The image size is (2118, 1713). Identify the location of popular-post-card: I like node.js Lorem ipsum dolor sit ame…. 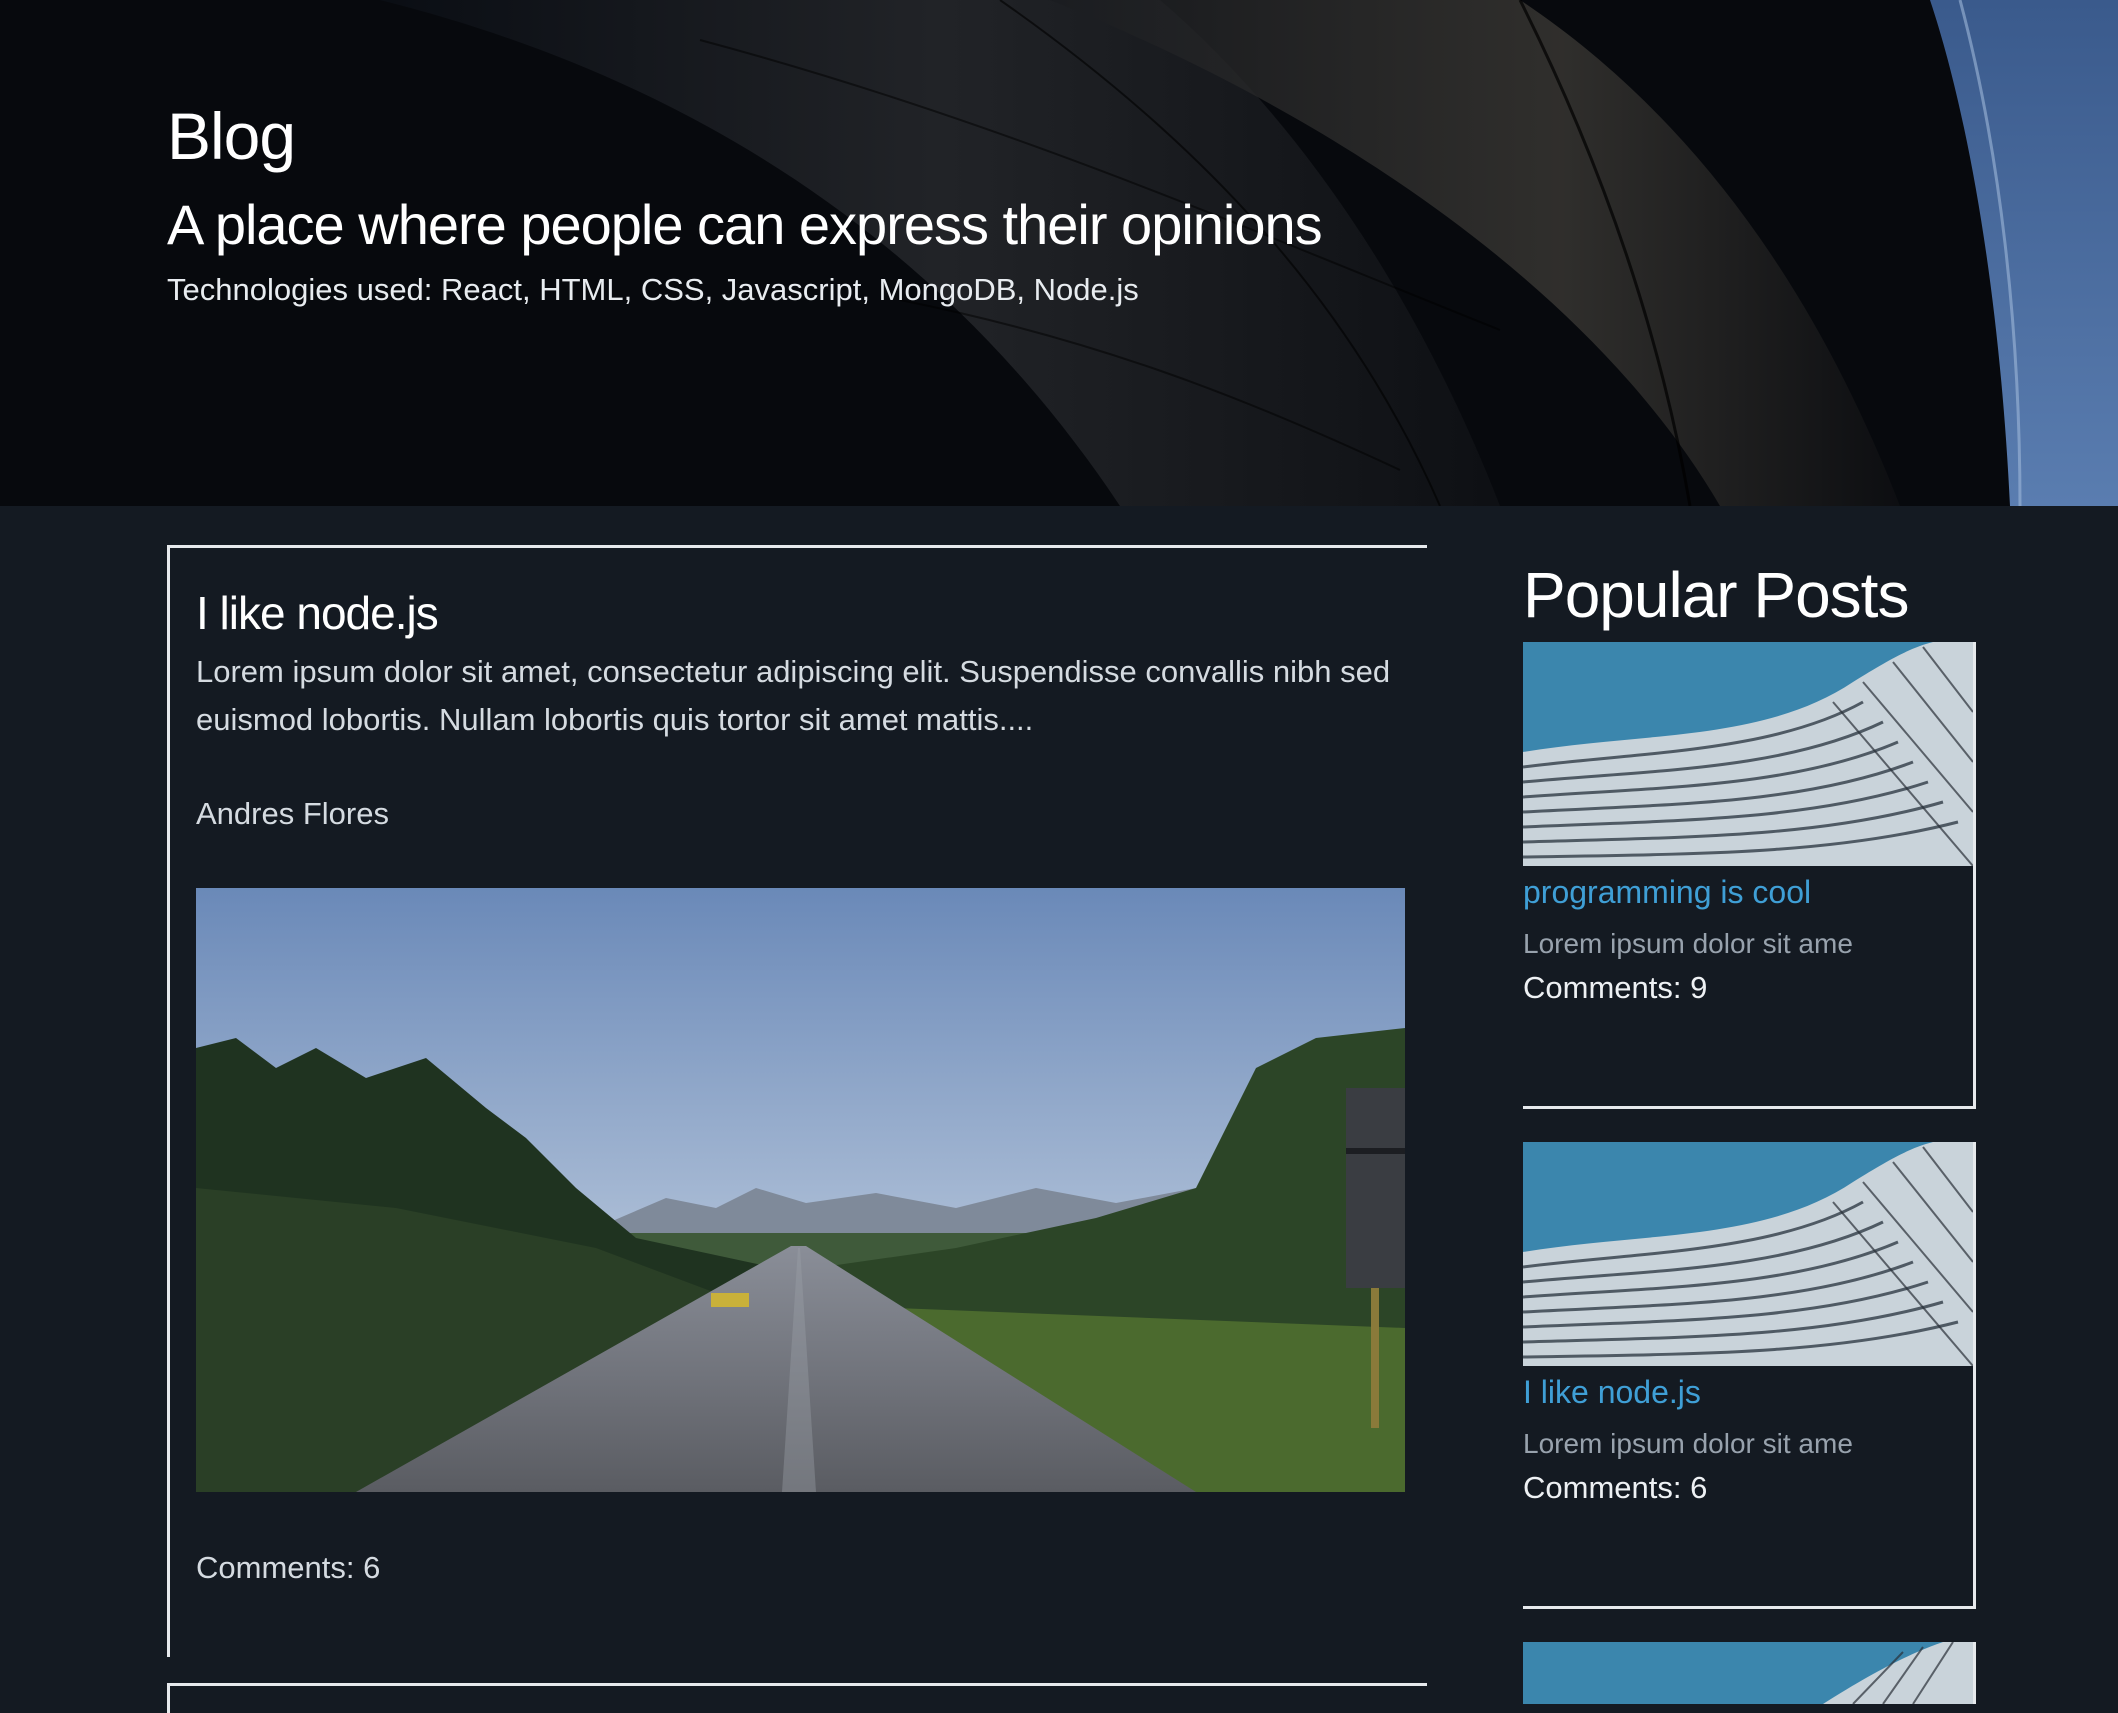
(1749, 1375).